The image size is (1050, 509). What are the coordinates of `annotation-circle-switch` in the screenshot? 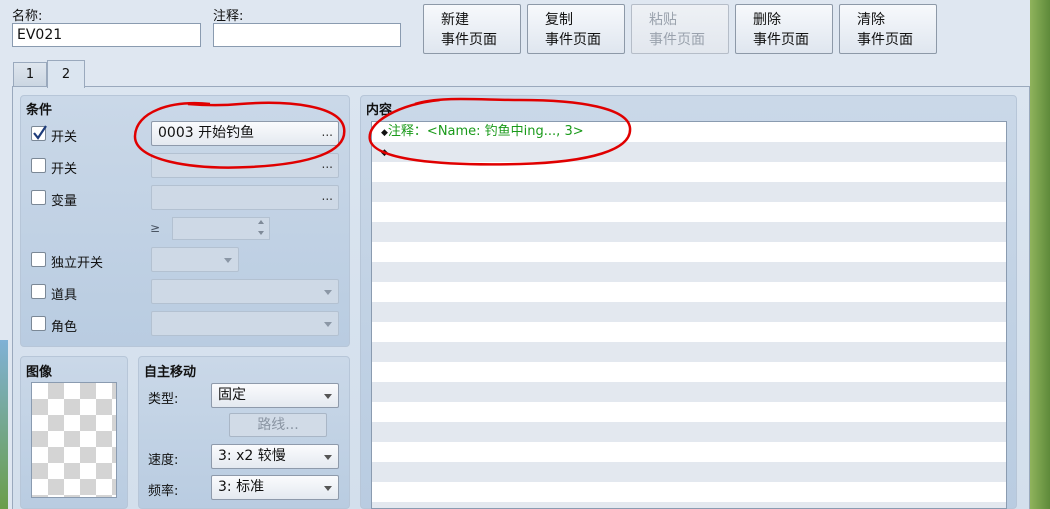 It's located at (239, 135).